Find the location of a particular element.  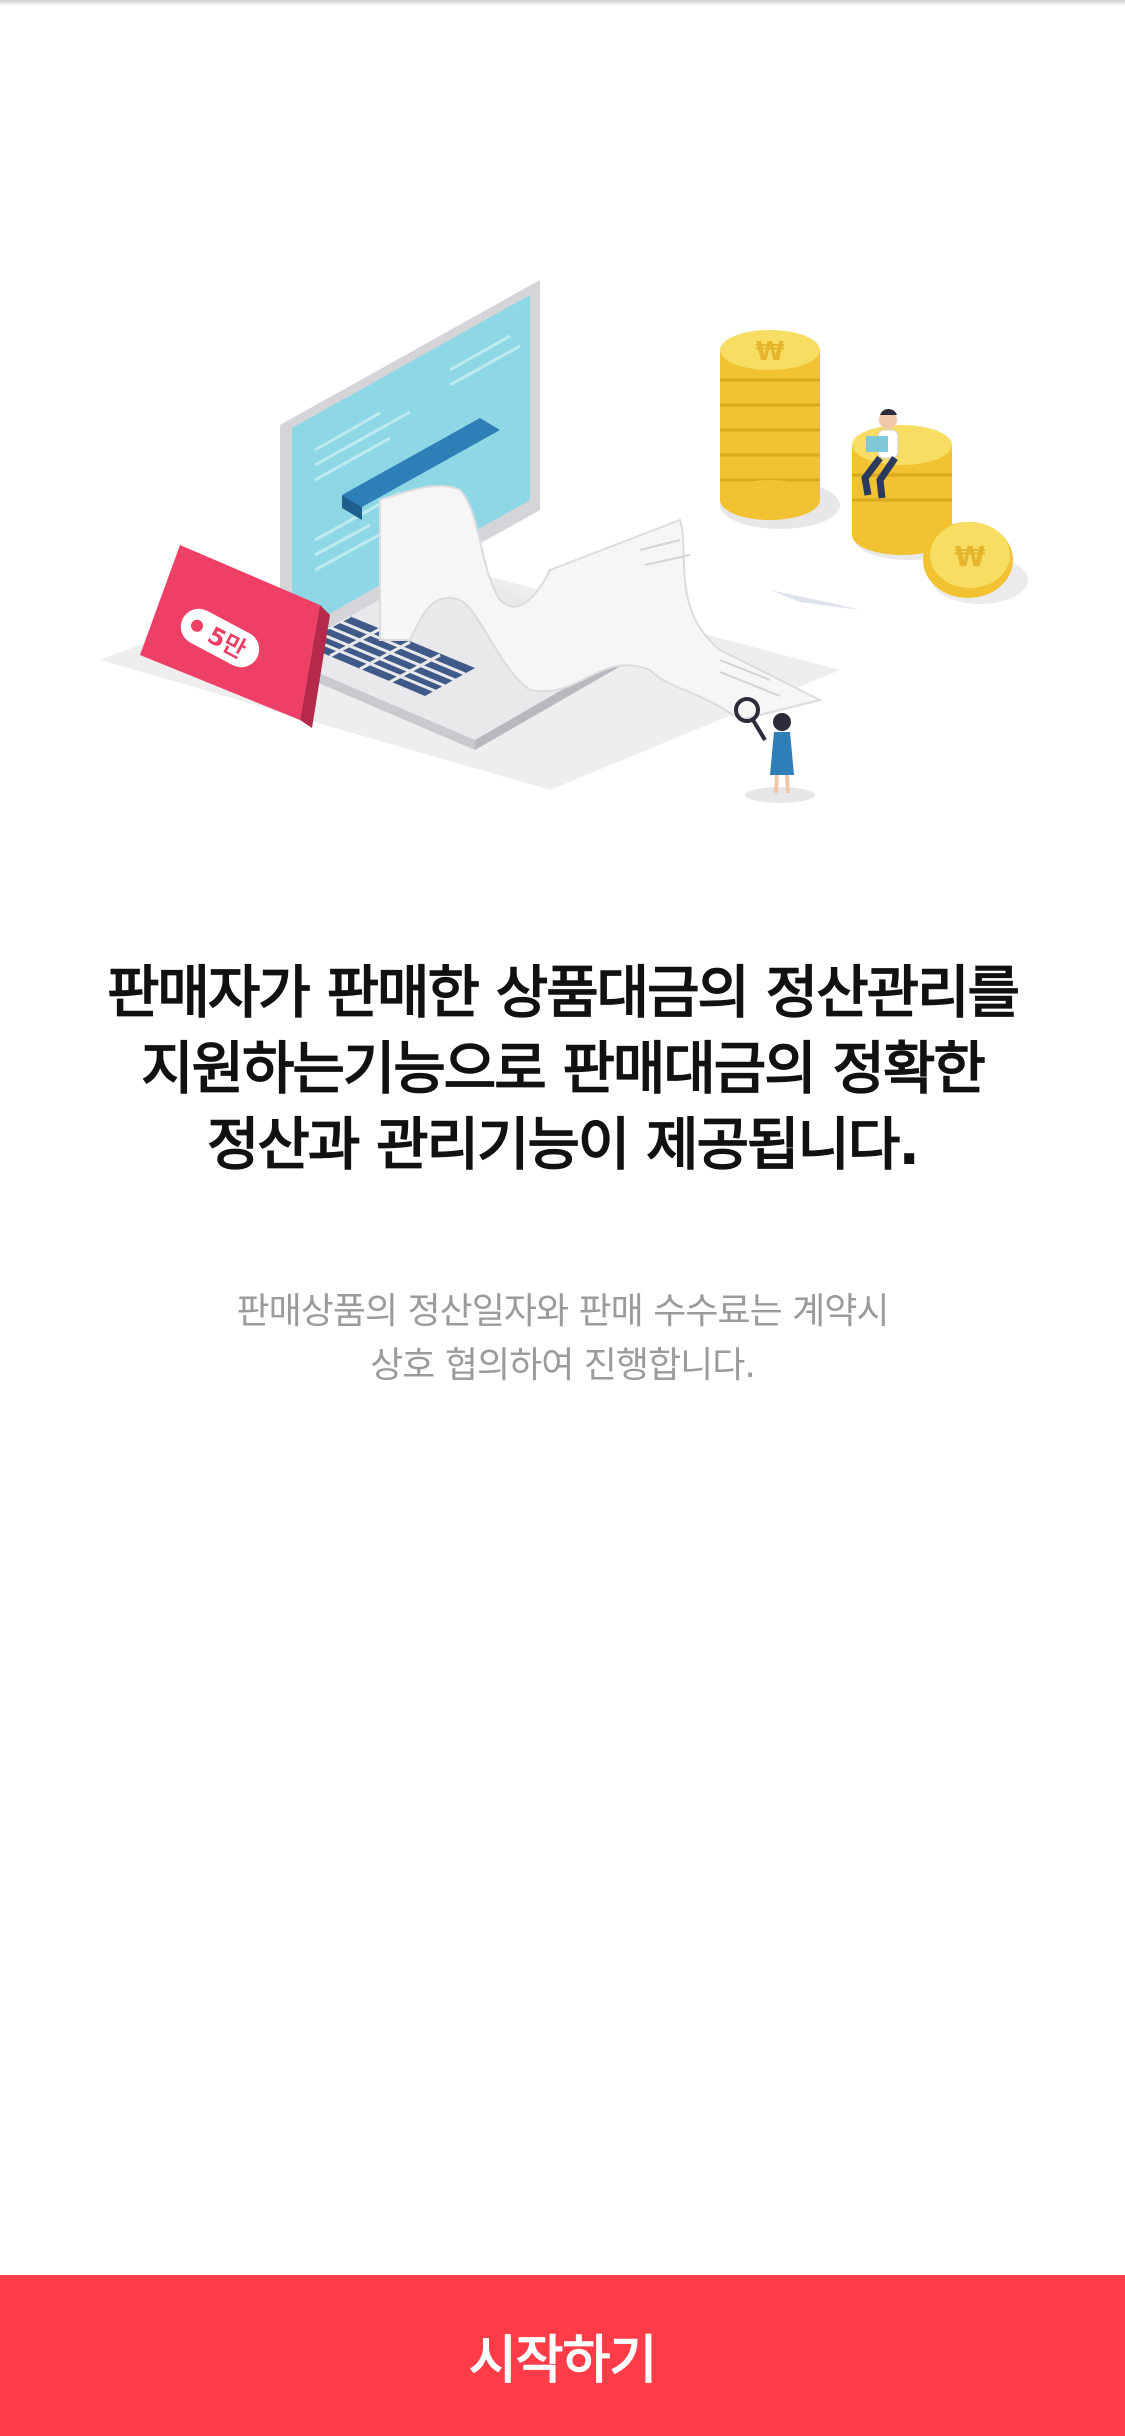

coin-stack-large: ₩ is located at coordinates (780, 429).